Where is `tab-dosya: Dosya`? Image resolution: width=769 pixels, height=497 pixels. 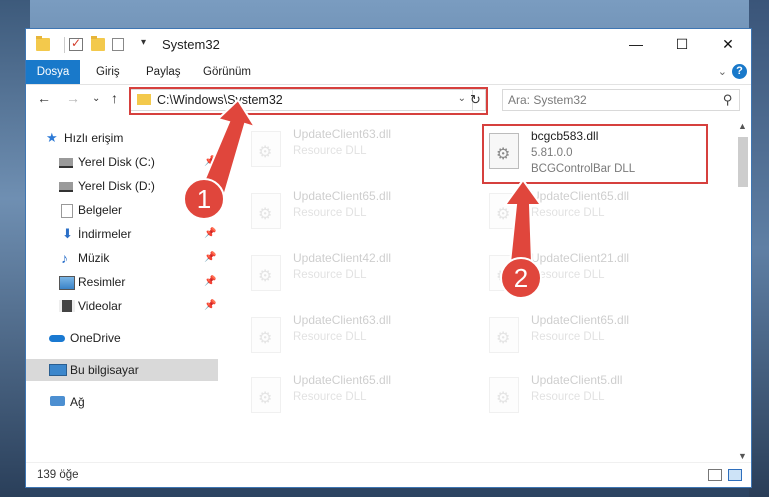 tab-dosya: Dosya is located at coordinates (53, 72).